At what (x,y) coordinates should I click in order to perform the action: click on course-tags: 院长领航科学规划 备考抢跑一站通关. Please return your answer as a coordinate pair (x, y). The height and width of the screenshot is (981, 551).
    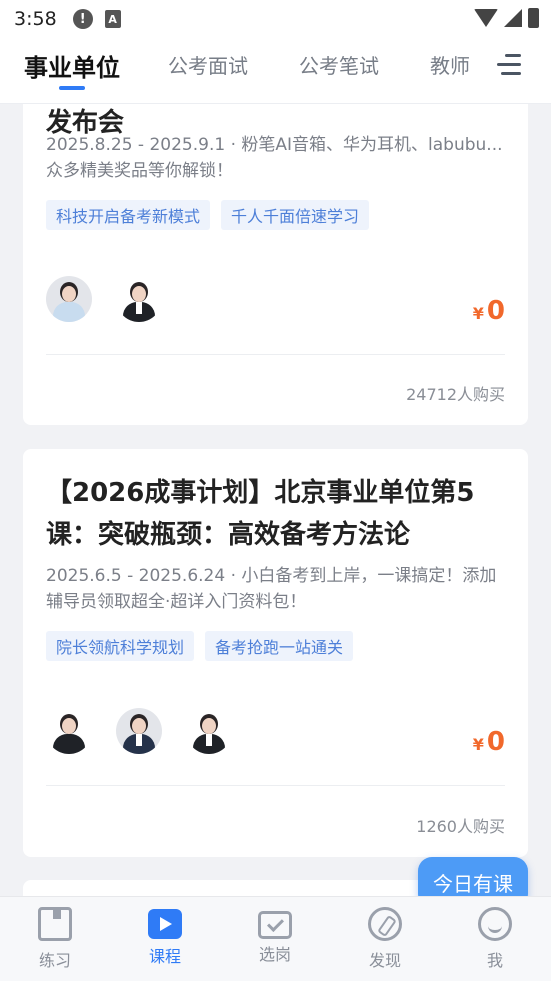
    Looking at the image, I should click on (200, 646).